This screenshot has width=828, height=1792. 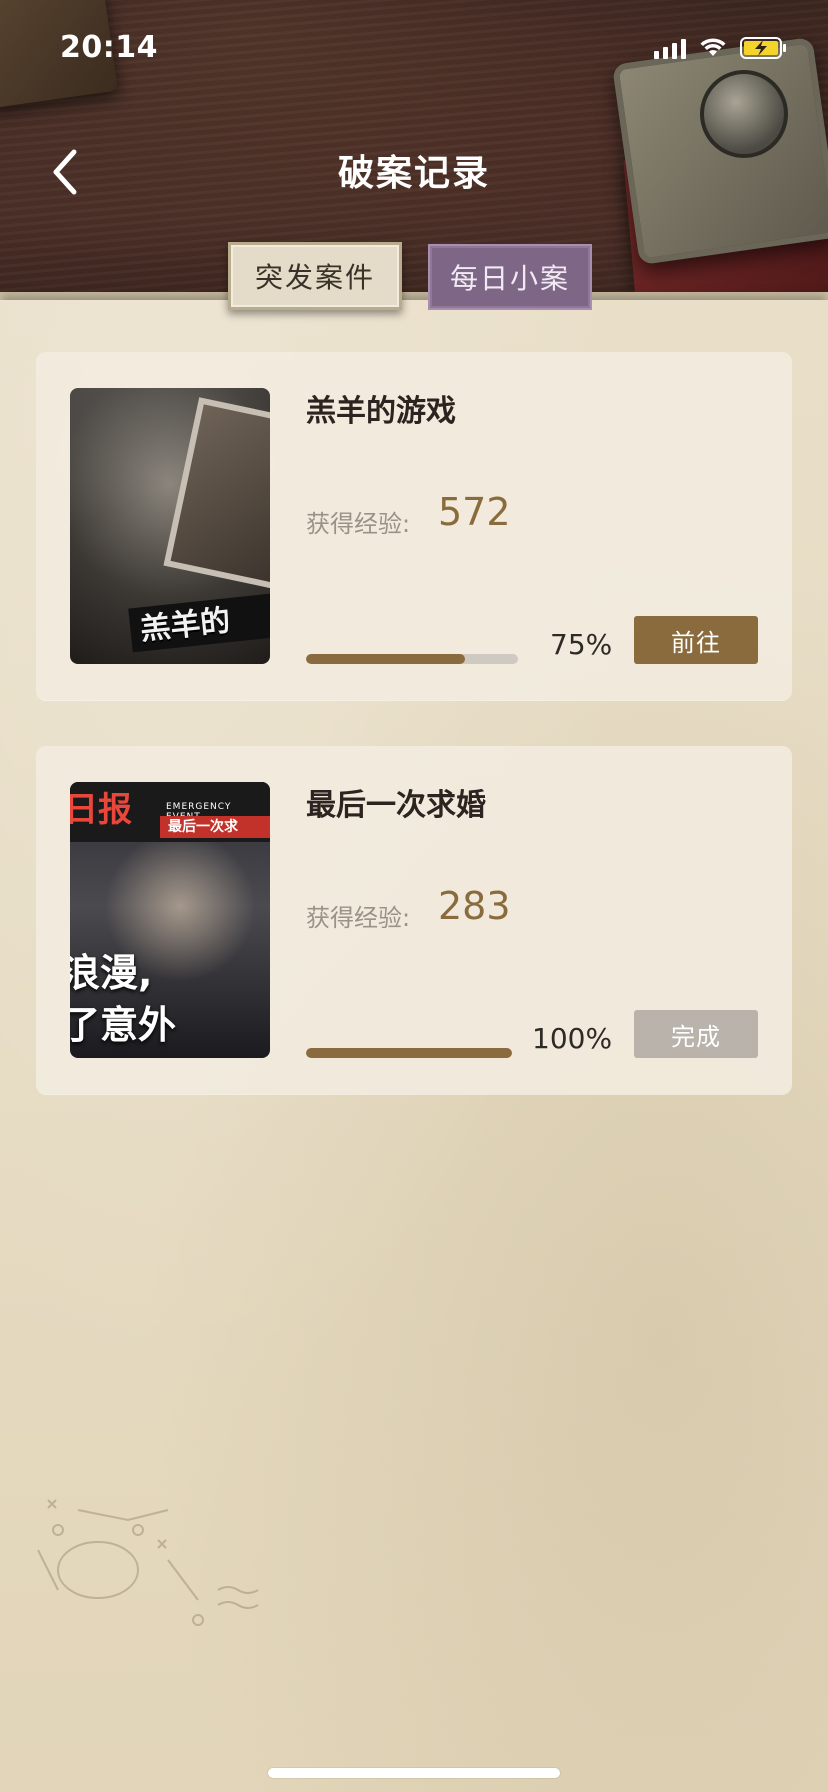 I want to click on status-time: 20:14, so click(x=109, y=47).